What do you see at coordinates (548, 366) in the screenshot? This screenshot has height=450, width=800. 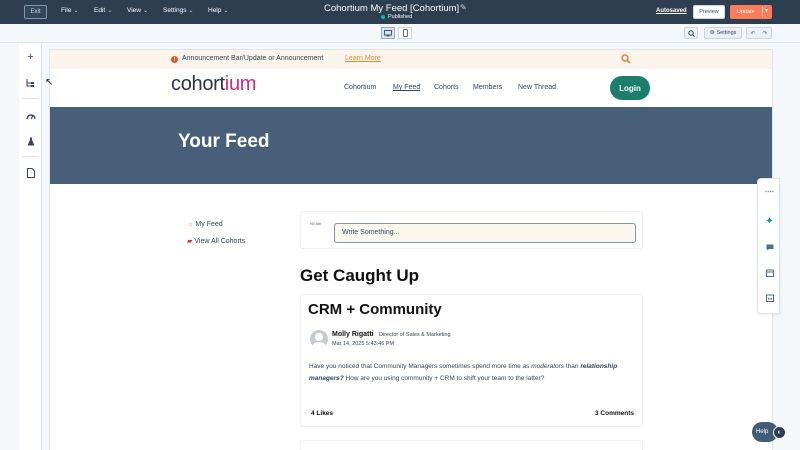 I see `post-body-emphasis: moderators` at bounding box center [548, 366].